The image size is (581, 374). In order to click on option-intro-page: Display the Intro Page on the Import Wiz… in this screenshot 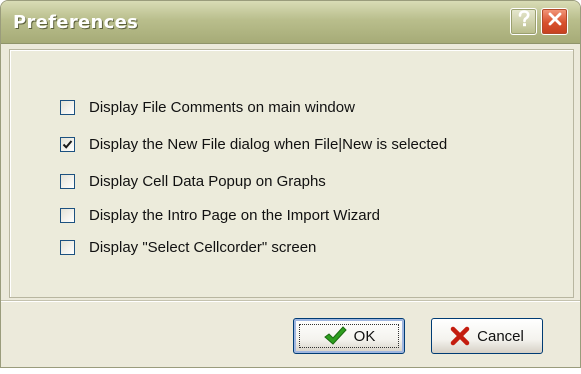, I will do `click(220, 215)`.